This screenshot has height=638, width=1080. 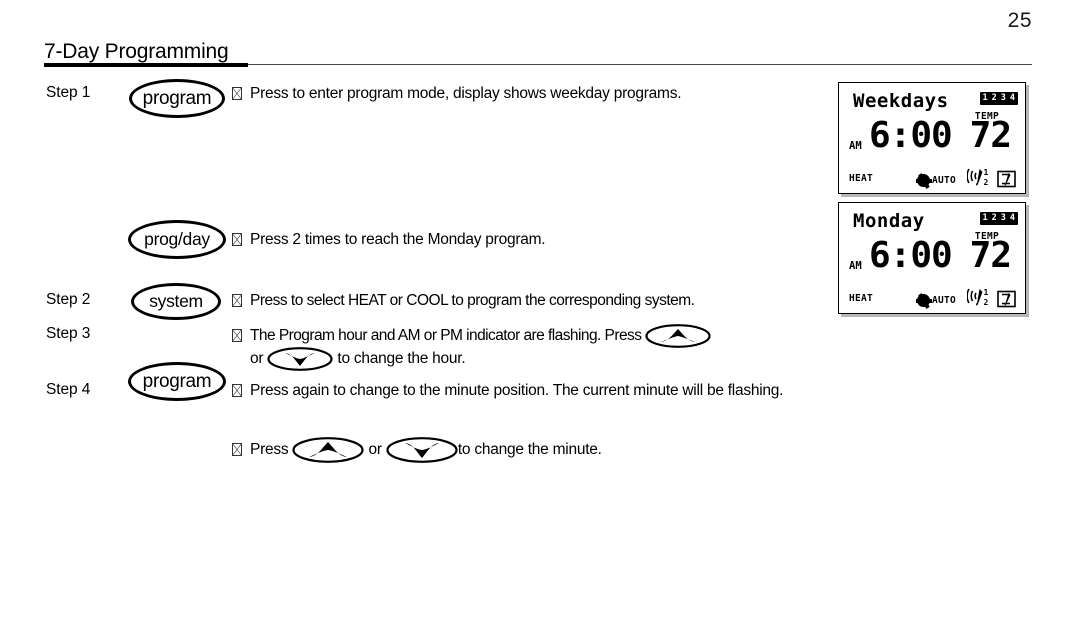 I want to click on step-4-label: Step 4, so click(x=68, y=389).